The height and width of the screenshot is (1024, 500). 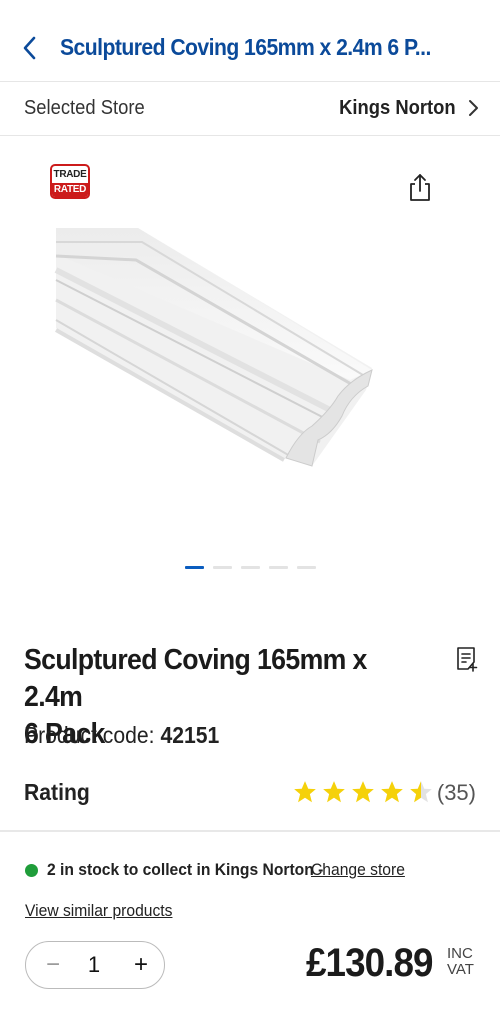 I want to click on store-name-link: Kings Norton, so click(x=397, y=108).